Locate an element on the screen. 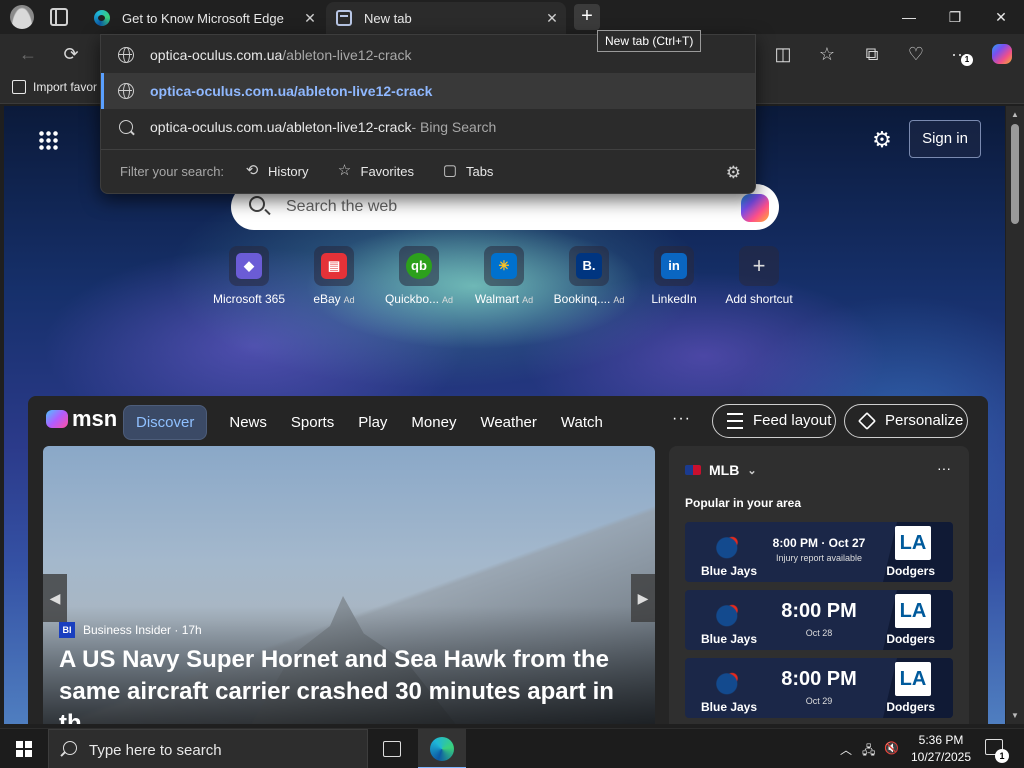 The height and width of the screenshot is (768, 1024). star-icon: ☆ is located at coordinates (344, 170).